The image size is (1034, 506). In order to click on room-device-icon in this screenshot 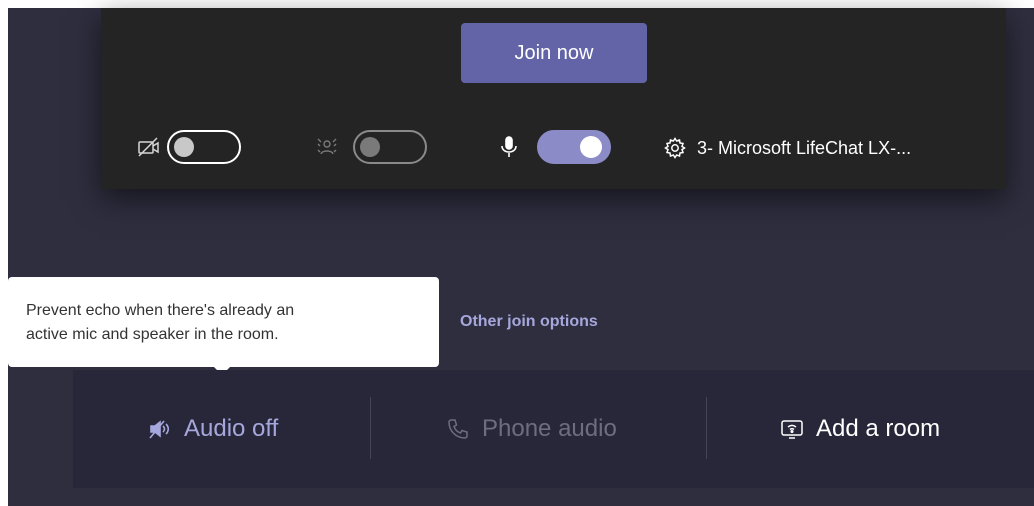, I will do `click(792, 429)`.